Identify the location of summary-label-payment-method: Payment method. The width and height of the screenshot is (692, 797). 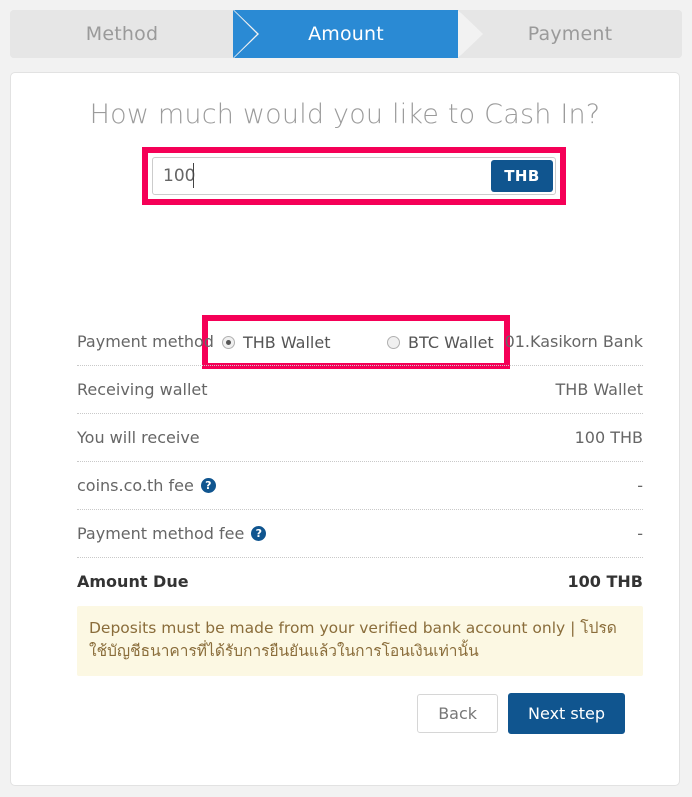
(145, 341).